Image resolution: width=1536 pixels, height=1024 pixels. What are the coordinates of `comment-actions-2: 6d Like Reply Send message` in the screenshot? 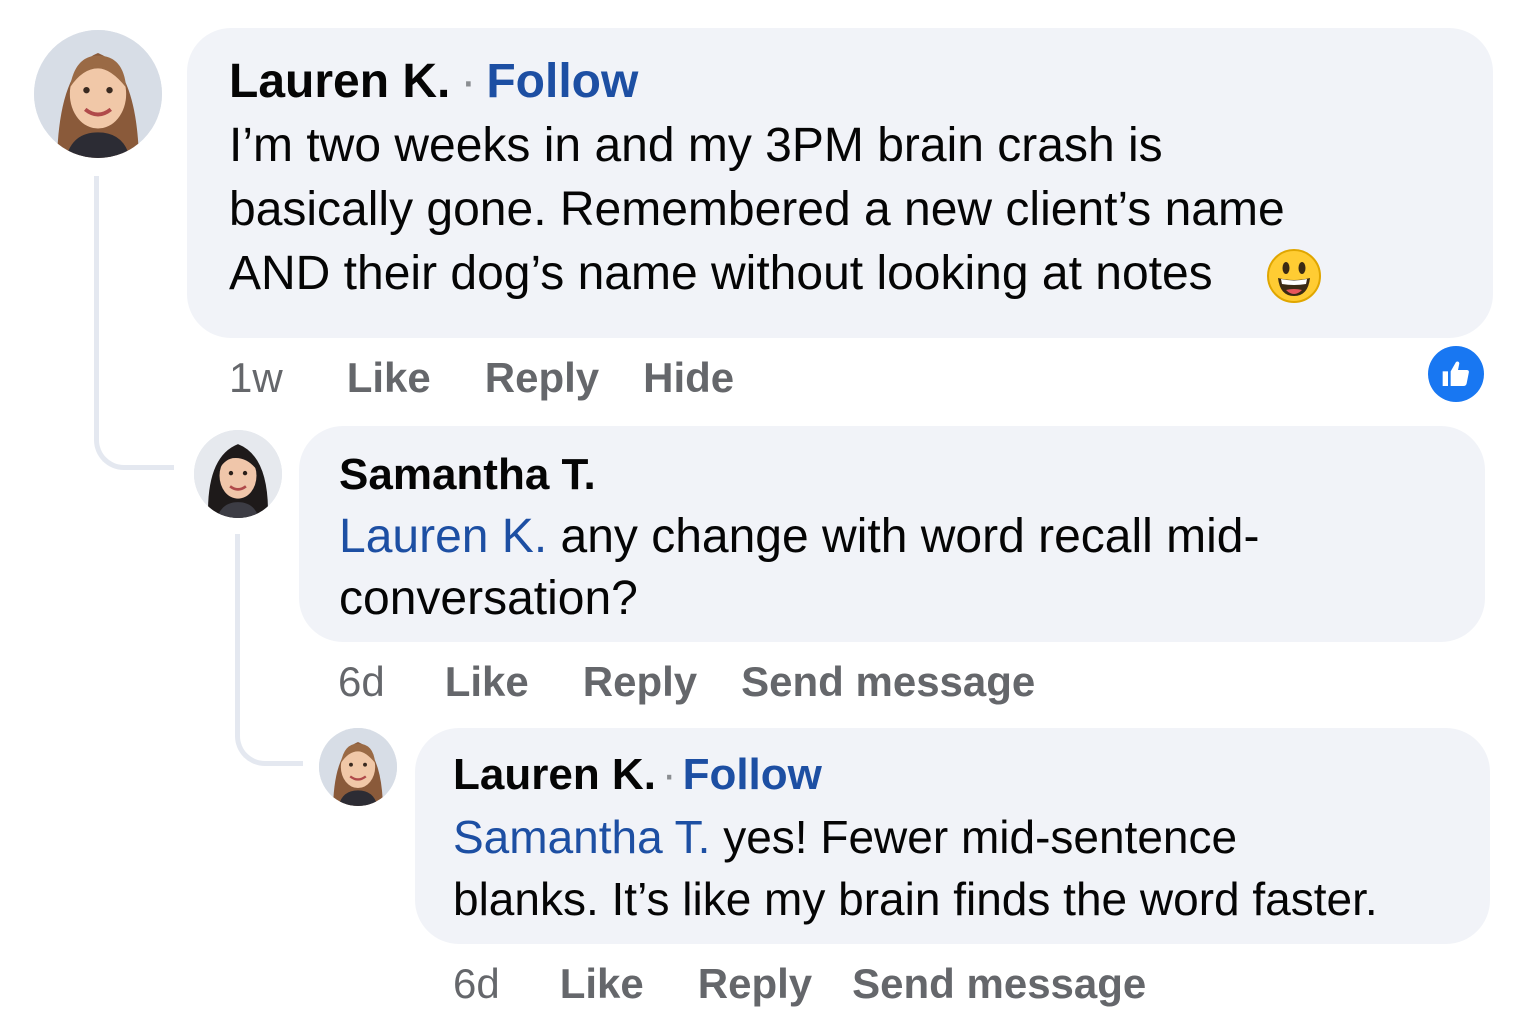 It's located at (686, 682).